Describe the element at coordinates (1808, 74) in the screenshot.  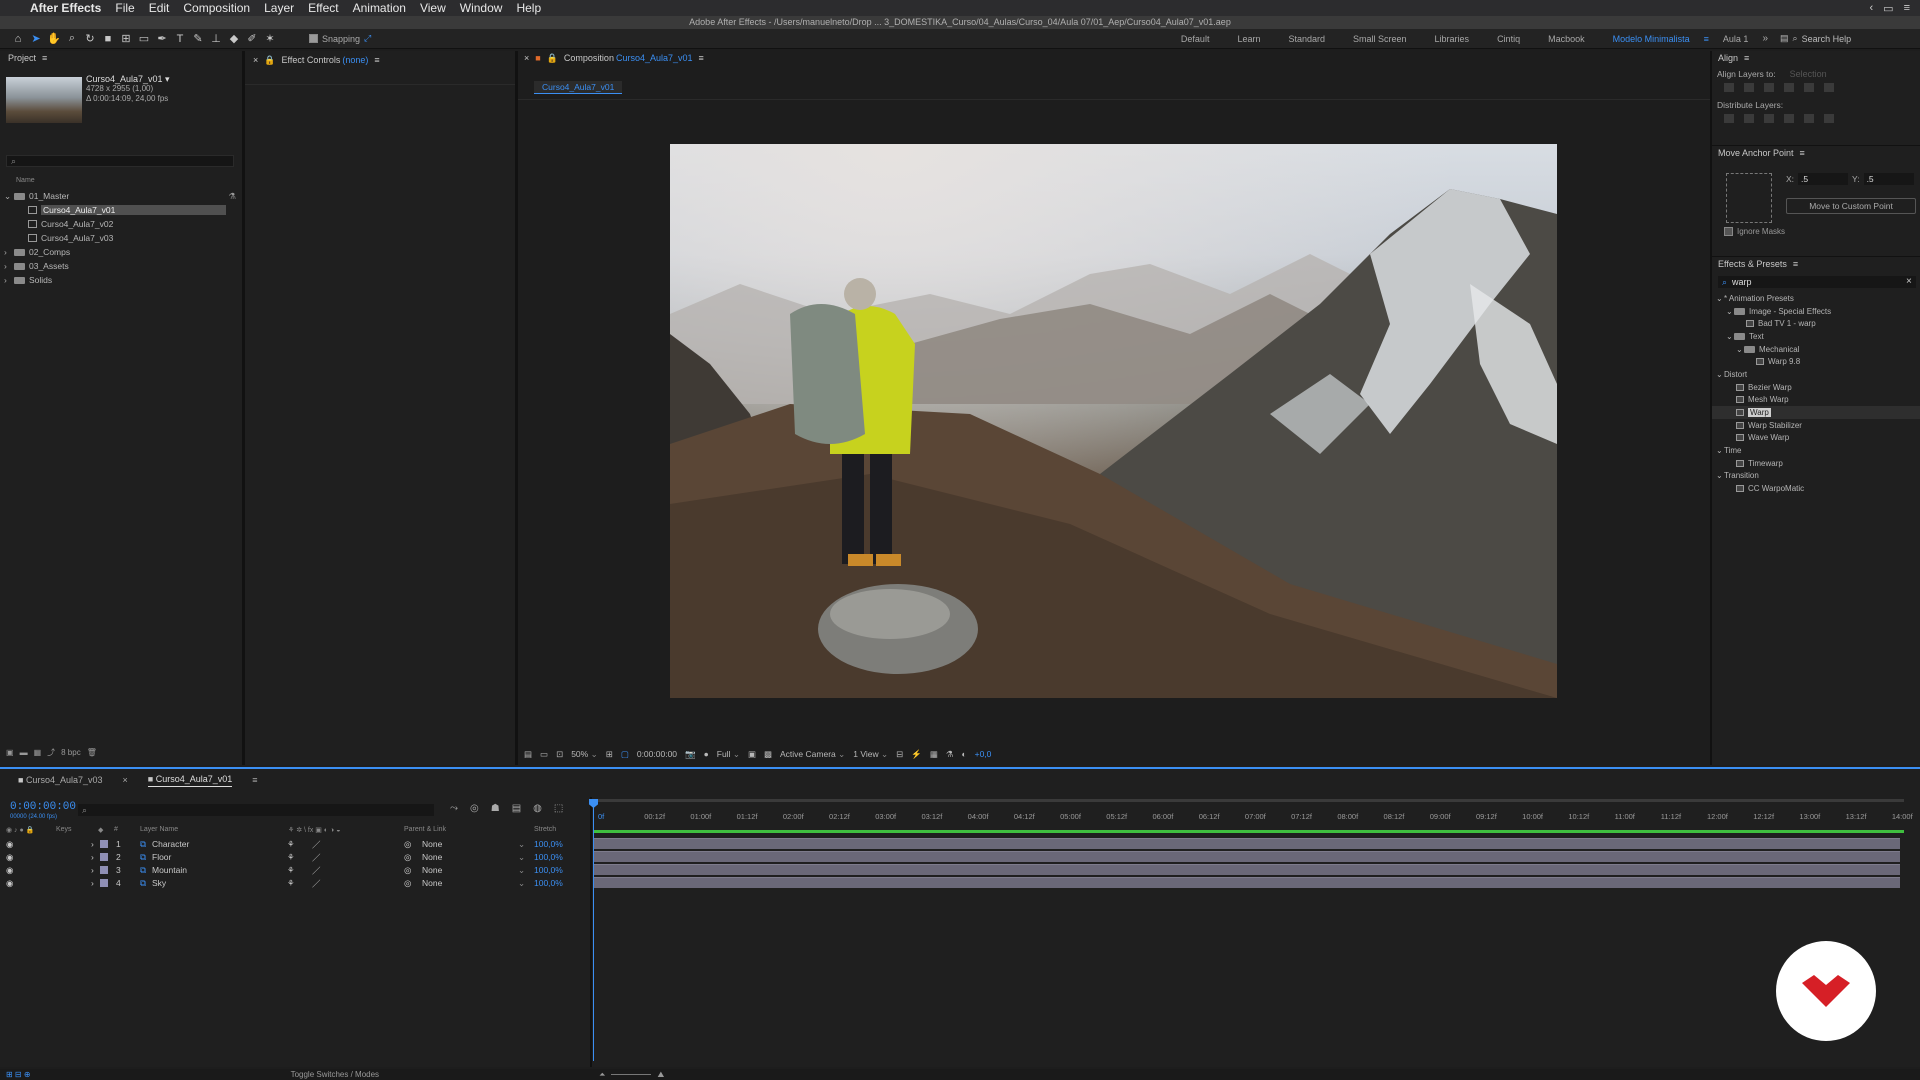
I see `align-to-dropdown: Selection` at that location.